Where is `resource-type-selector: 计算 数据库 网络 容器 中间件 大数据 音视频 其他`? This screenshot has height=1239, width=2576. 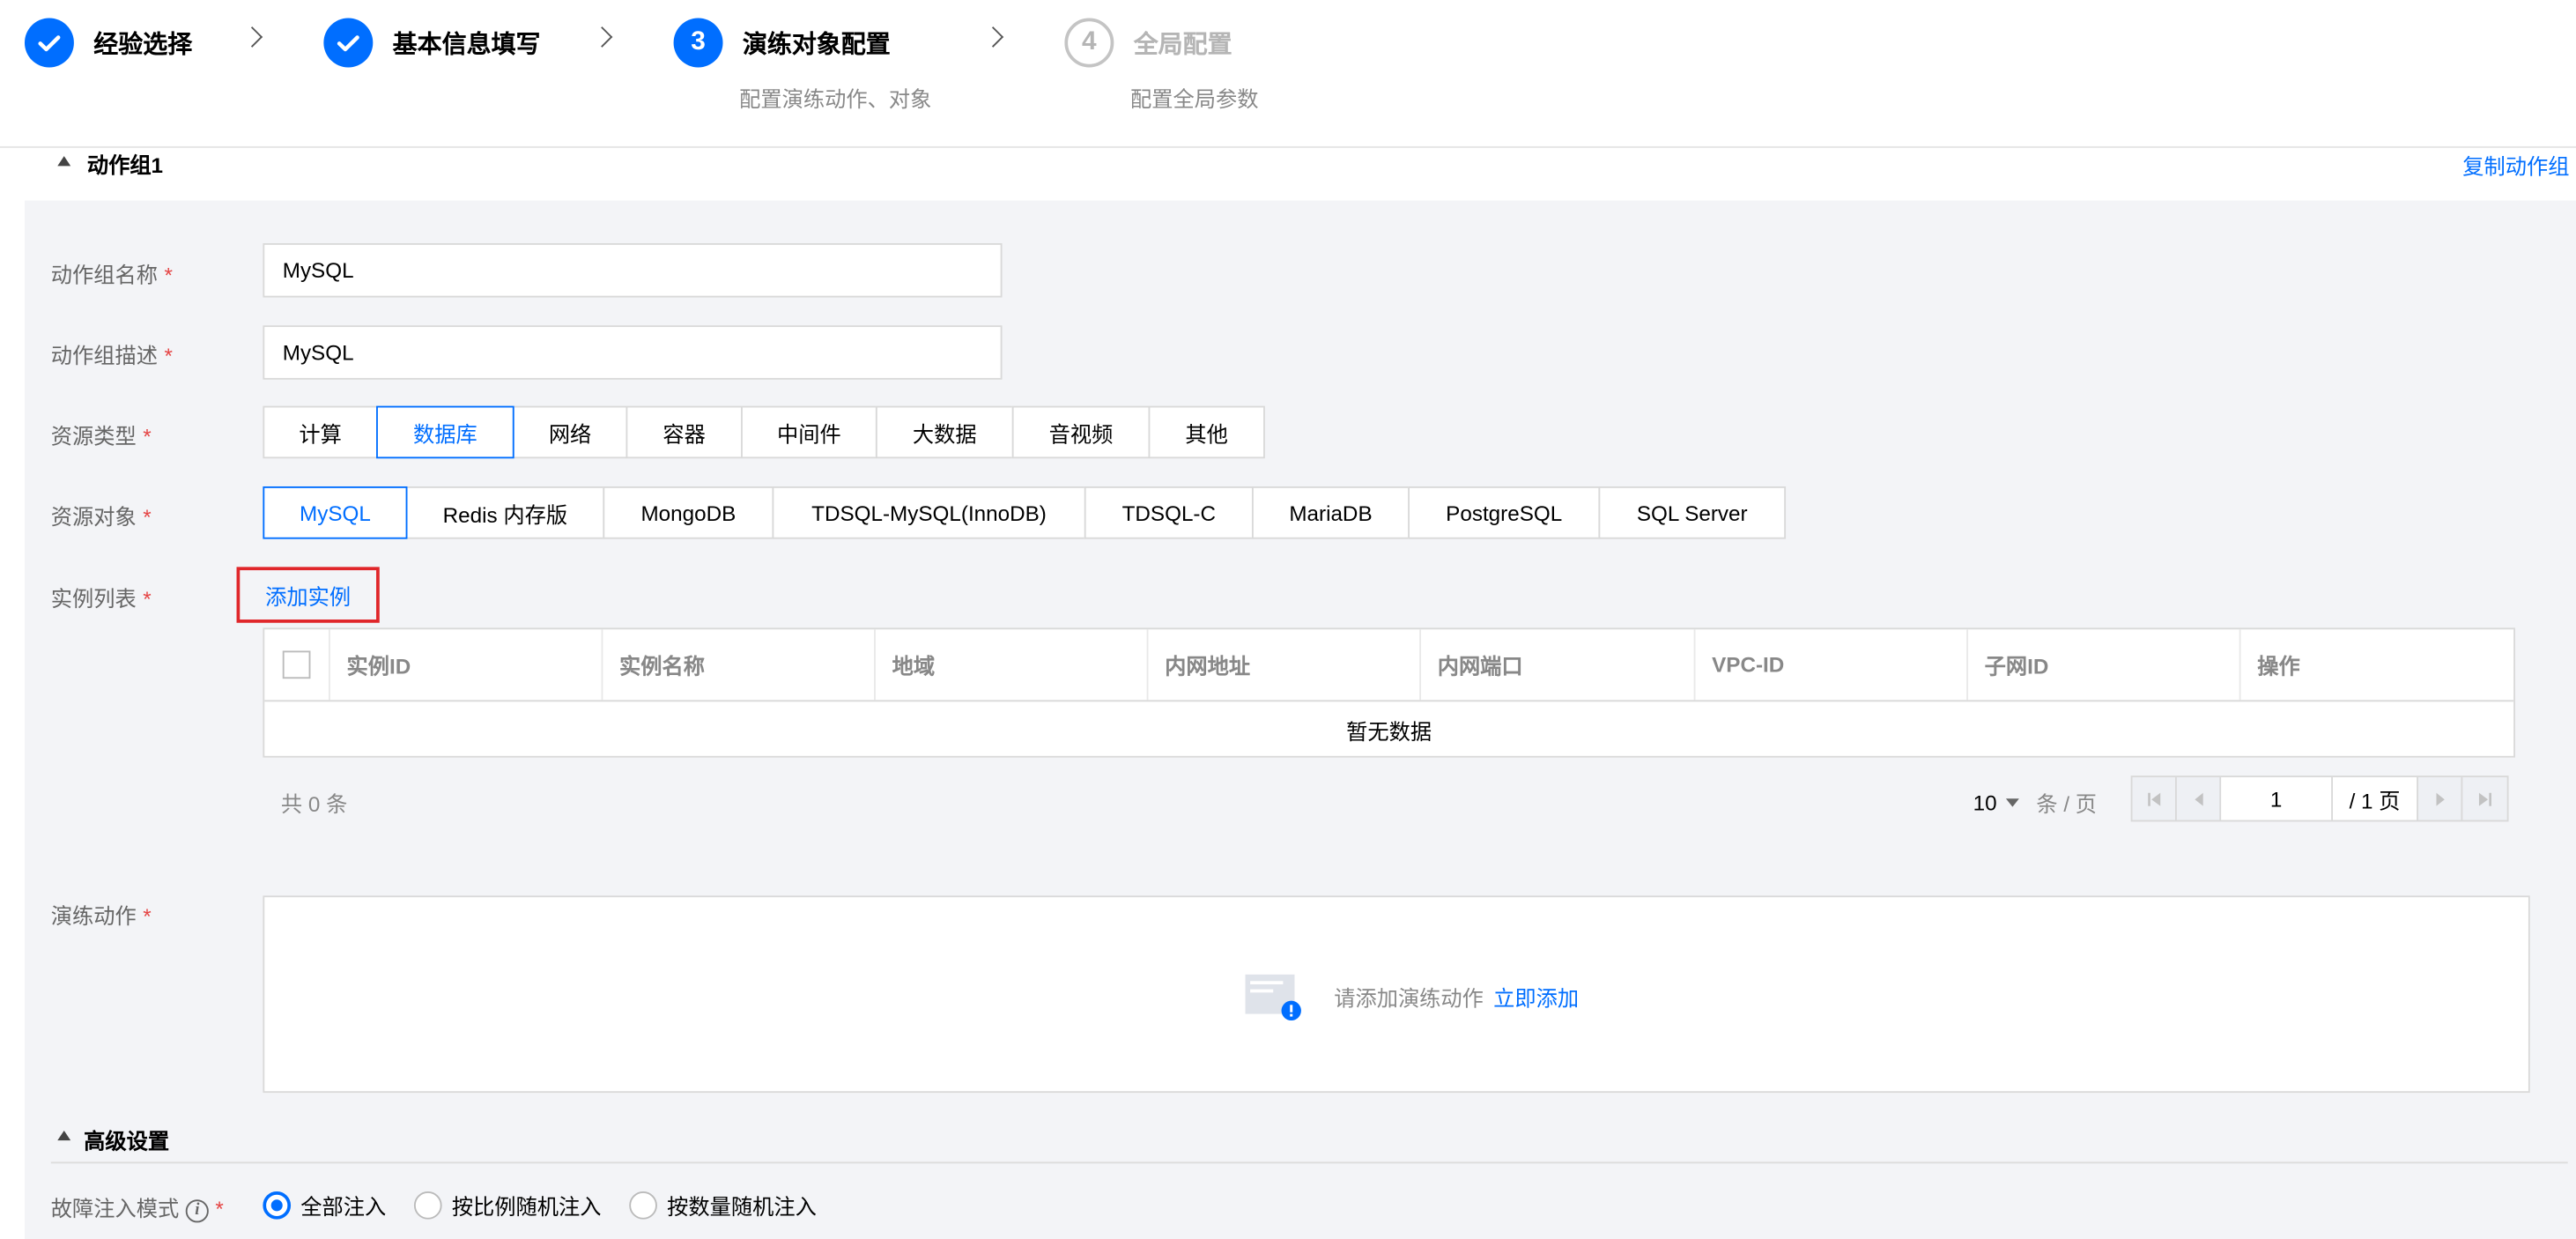
resource-type-selector: 计算 数据库 网络 容器 中间件 大数据 音视频 其他 is located at coordinates (764, 432).